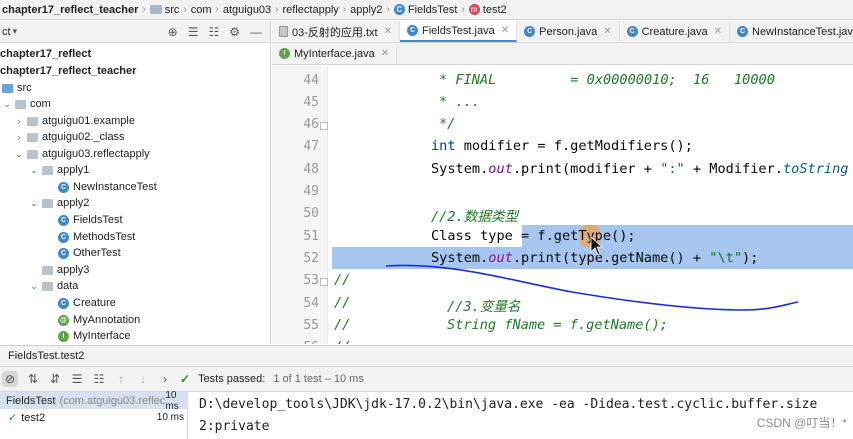 The image size is (853, 439). What do you see at coordinates (99, 379) in the screenshot?
I see `collapse-all-icon: ☷` at bounding box center [99, 379].